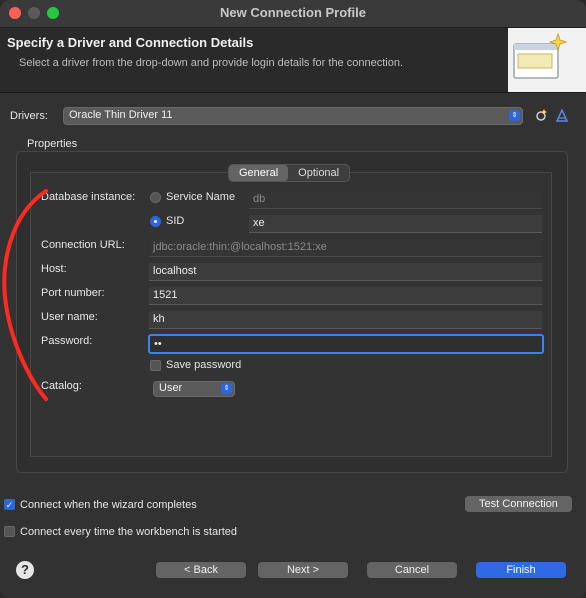 This screenshot has height=598, width=586. I want to click on service-name-radio, so click(155, 197).